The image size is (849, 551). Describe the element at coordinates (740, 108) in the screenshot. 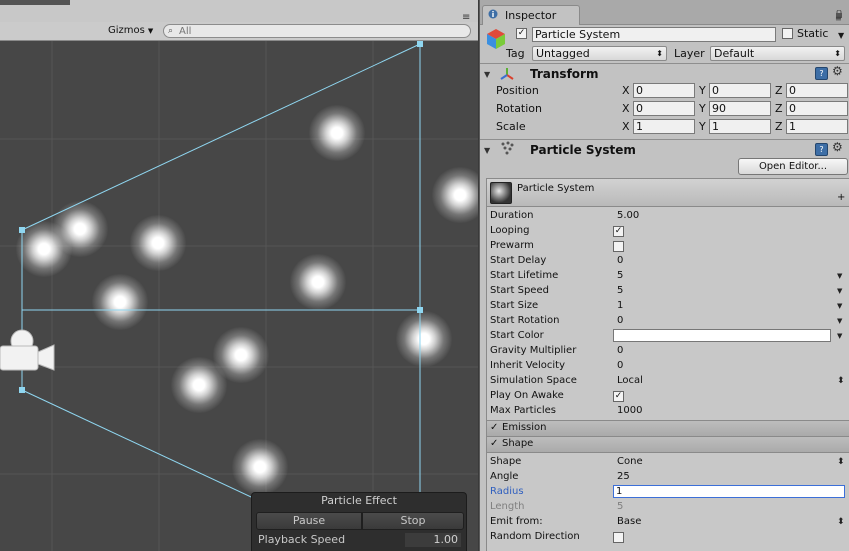

I see `rotation-y-field: 90` at that location.